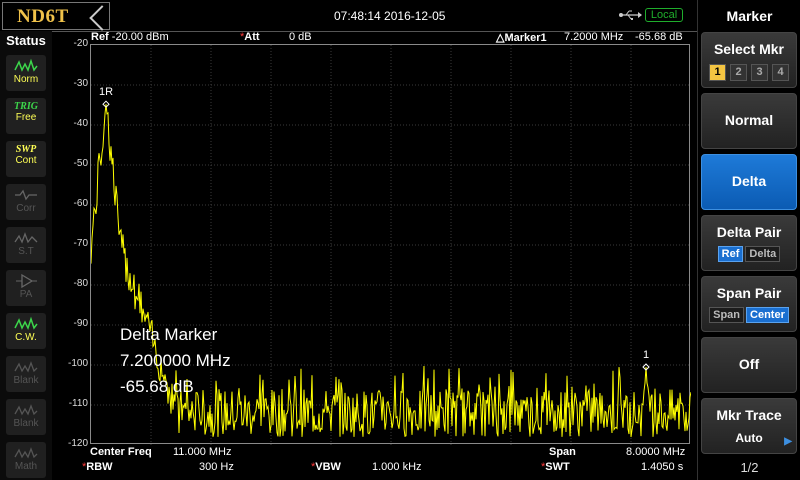 The image size is (800, 480). Describe the element at coordinates (80, 323) in the screenshot. I see `y-tick-label: -90` at that location.